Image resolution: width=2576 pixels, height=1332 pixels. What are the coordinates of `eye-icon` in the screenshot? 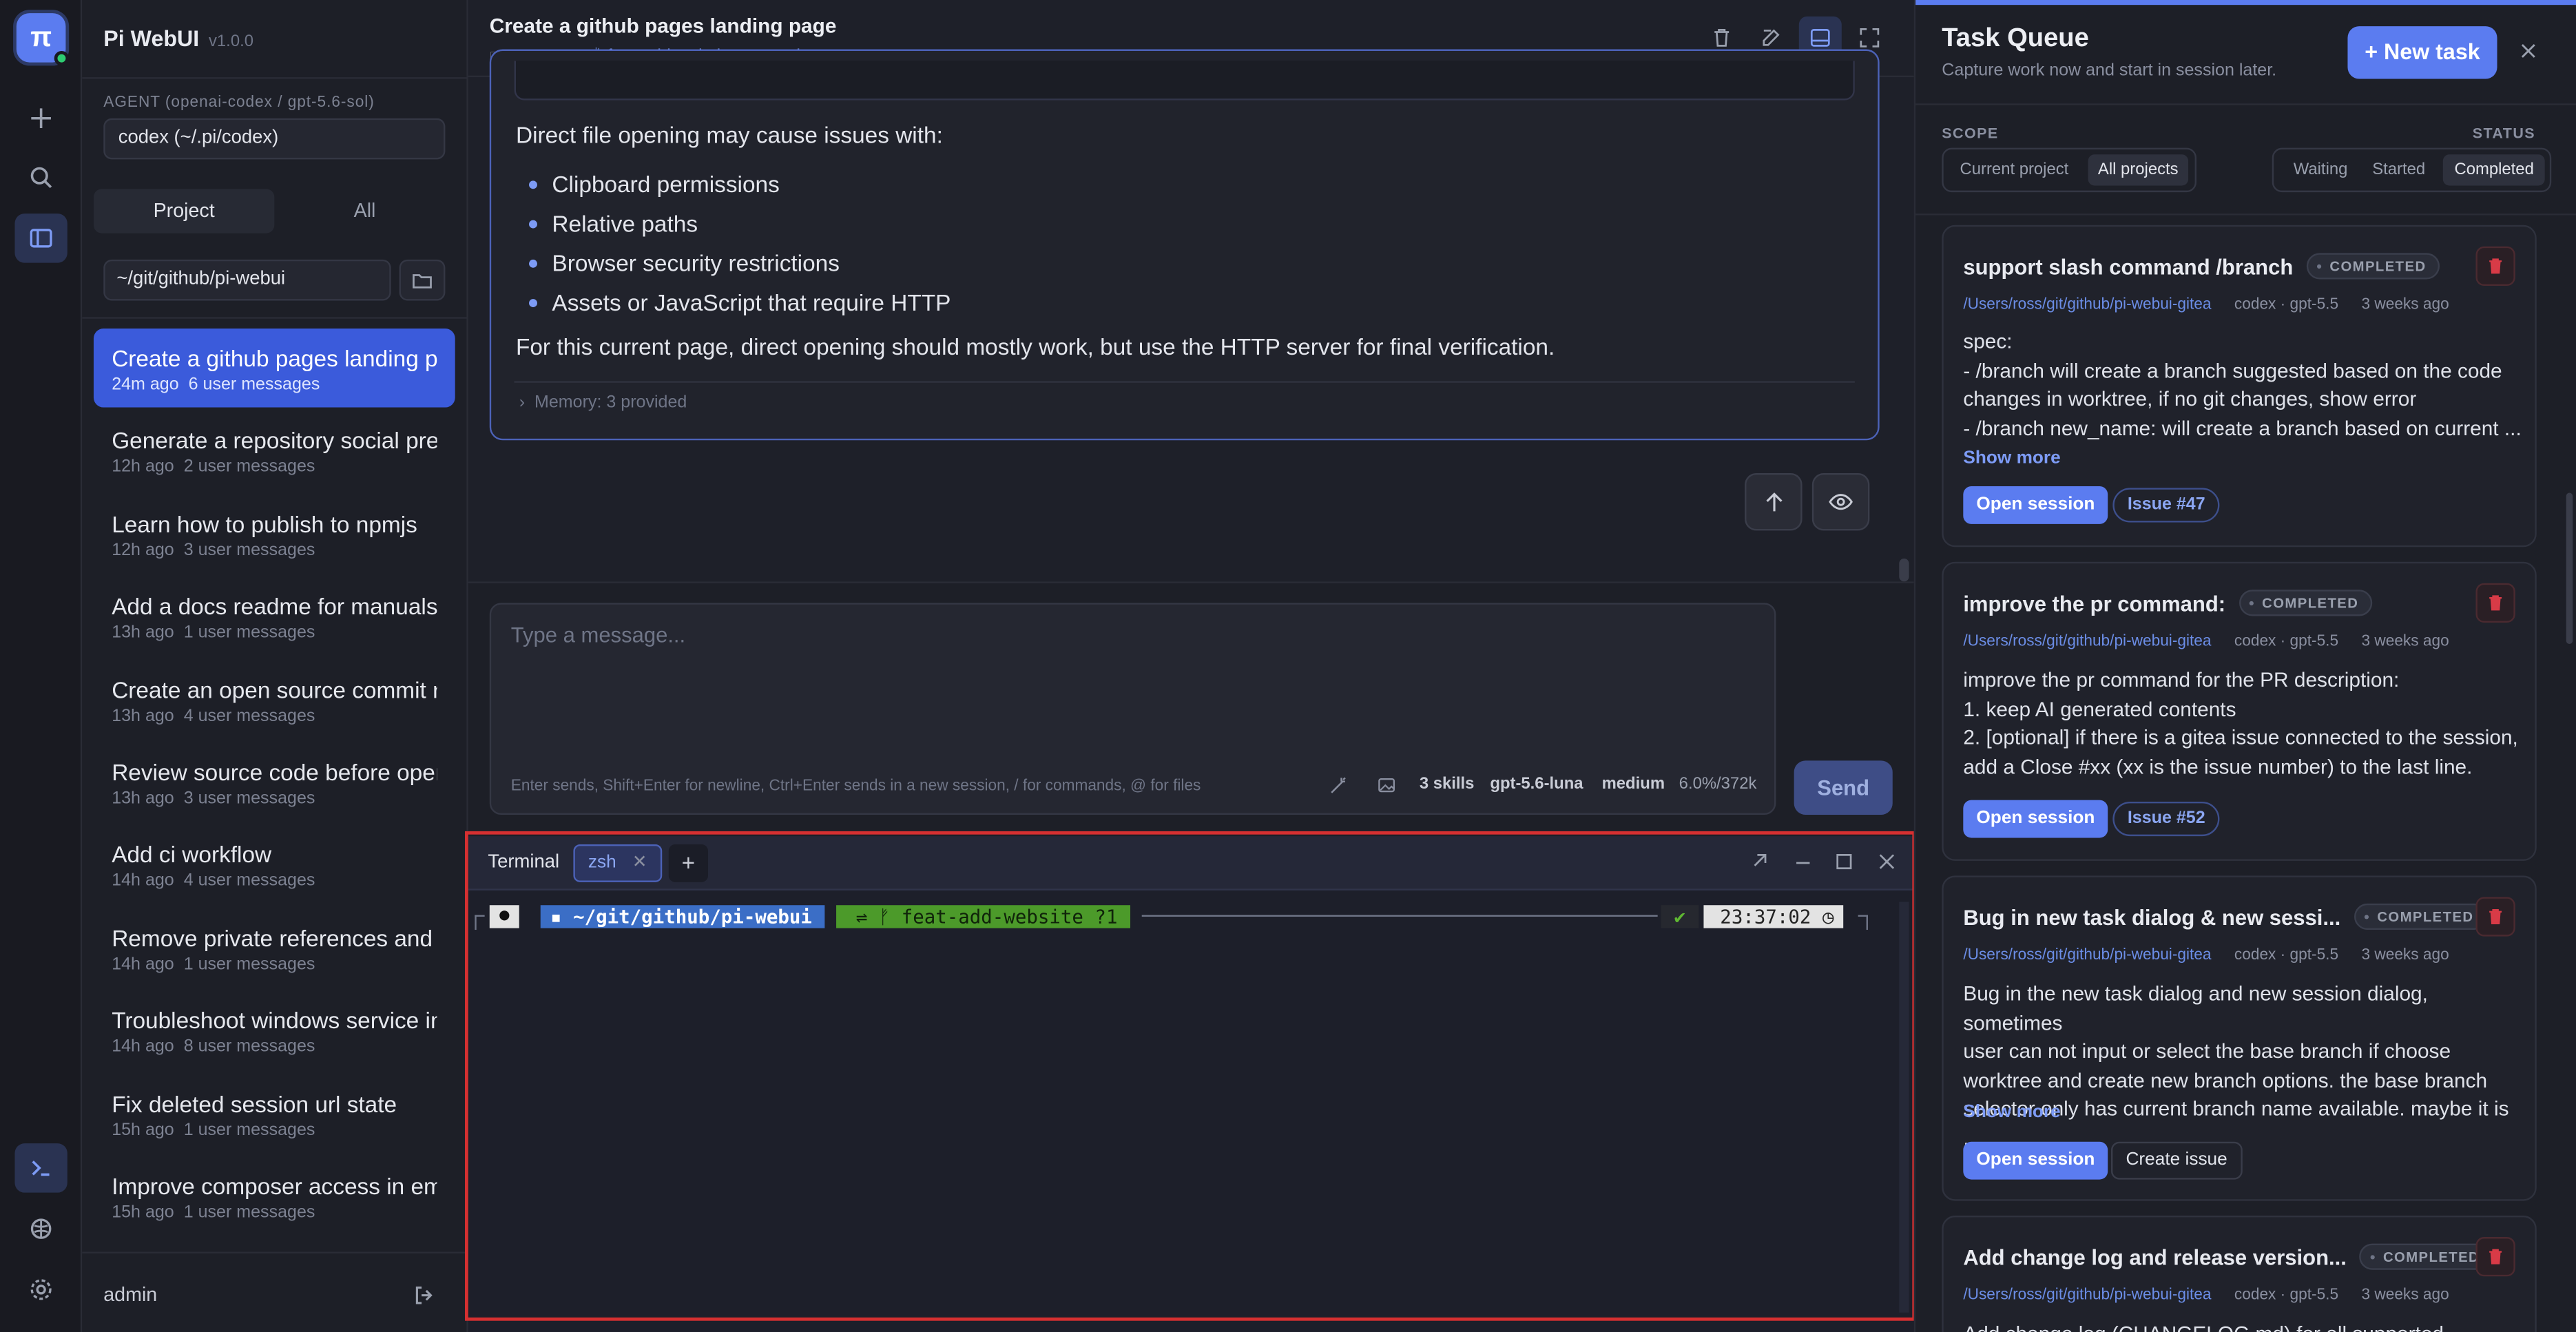 It's located at (1841, 502).